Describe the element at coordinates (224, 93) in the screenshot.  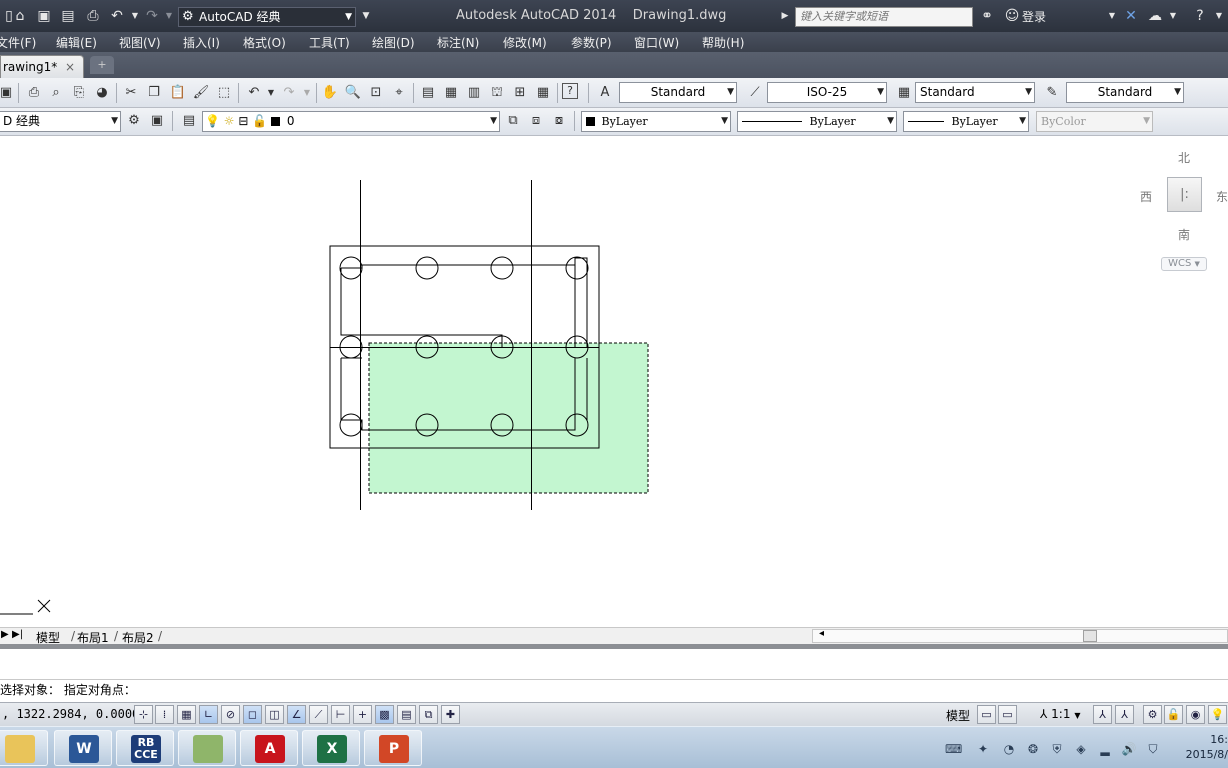
I see `block-editor-icon: ⬚` at that location.